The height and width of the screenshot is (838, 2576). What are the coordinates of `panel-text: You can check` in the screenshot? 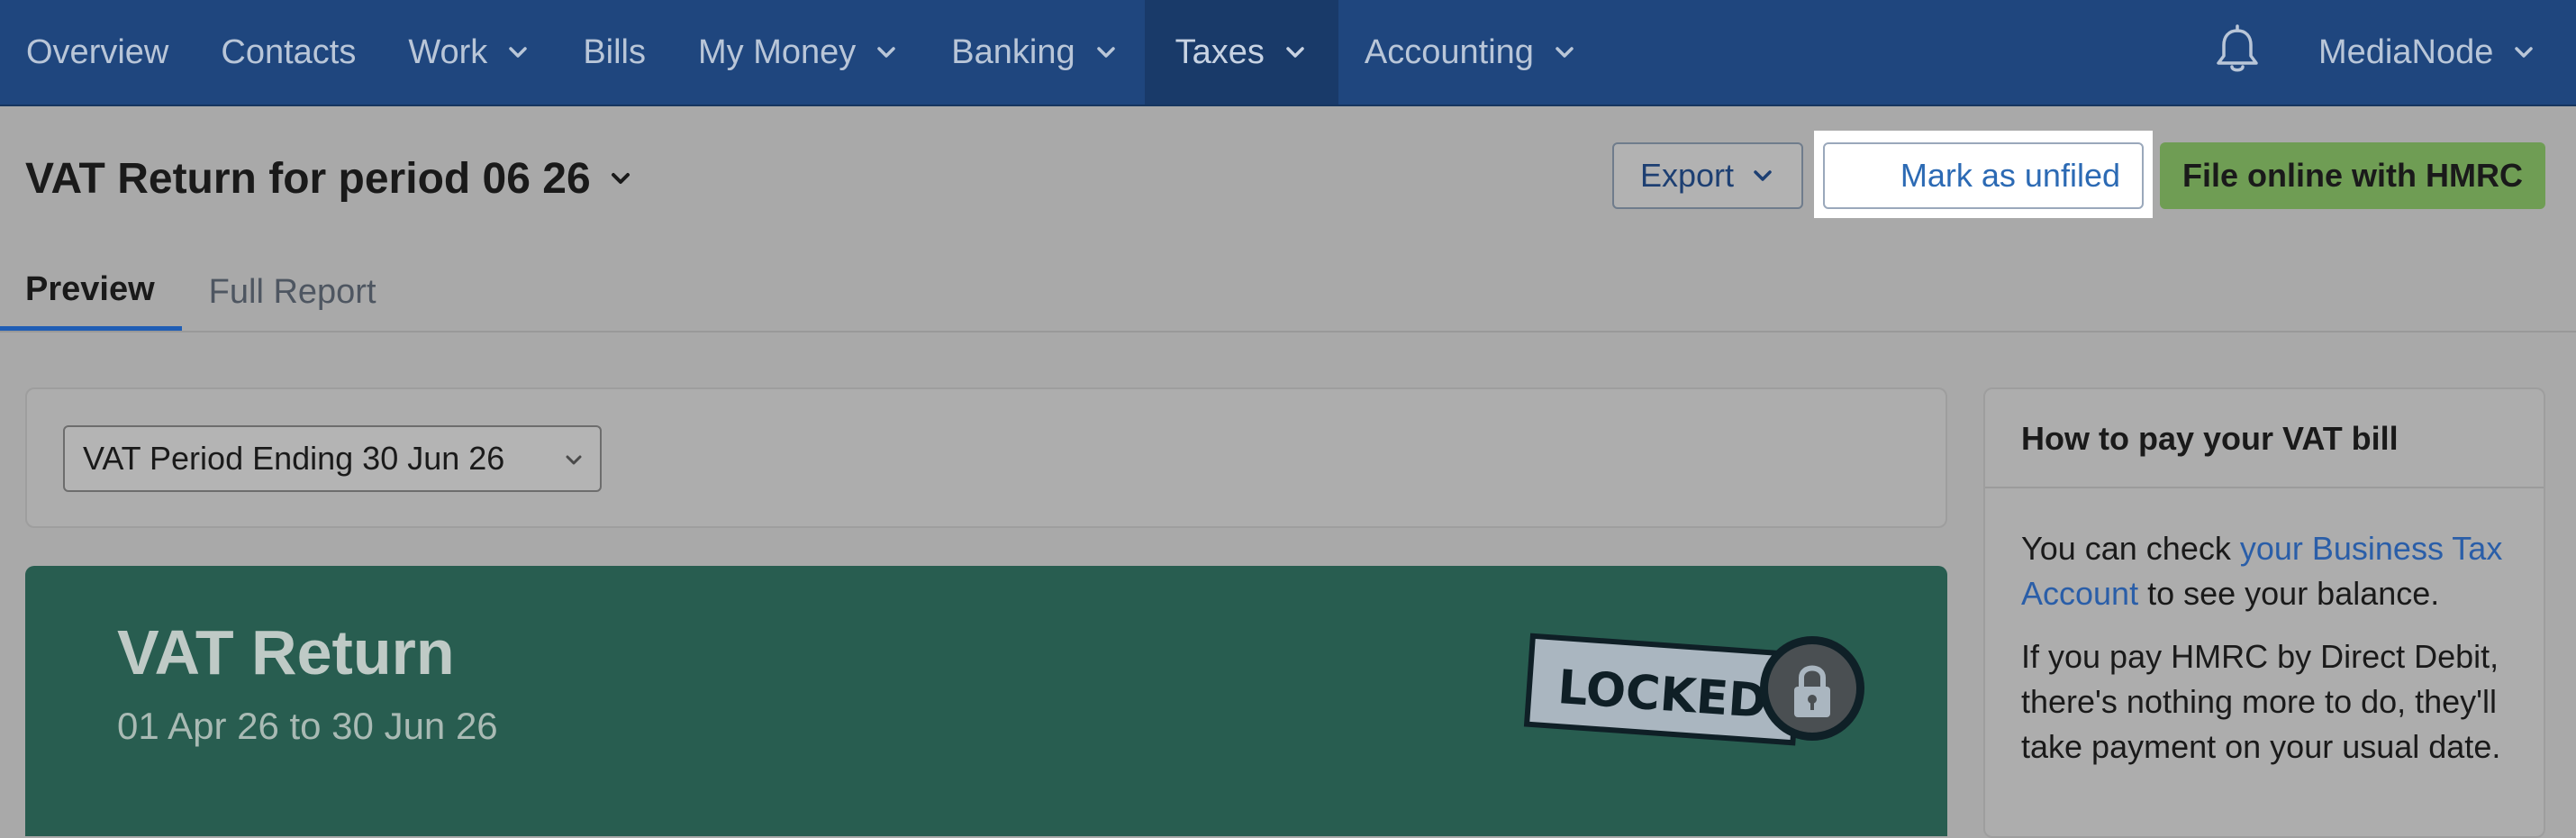 It's located at (2130, 549).